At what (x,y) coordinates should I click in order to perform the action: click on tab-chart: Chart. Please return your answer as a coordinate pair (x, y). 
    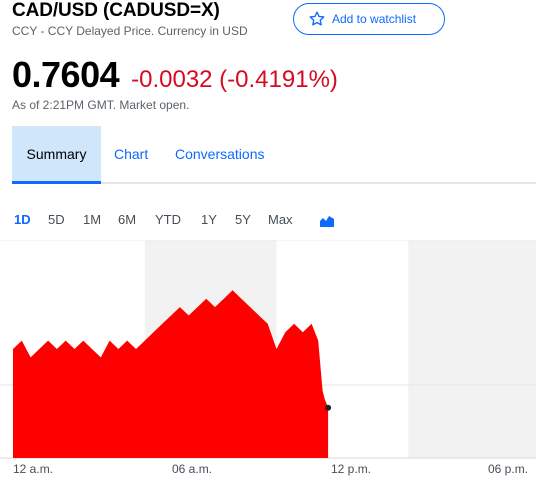
    Looking at the image, I should click on (131, 154).